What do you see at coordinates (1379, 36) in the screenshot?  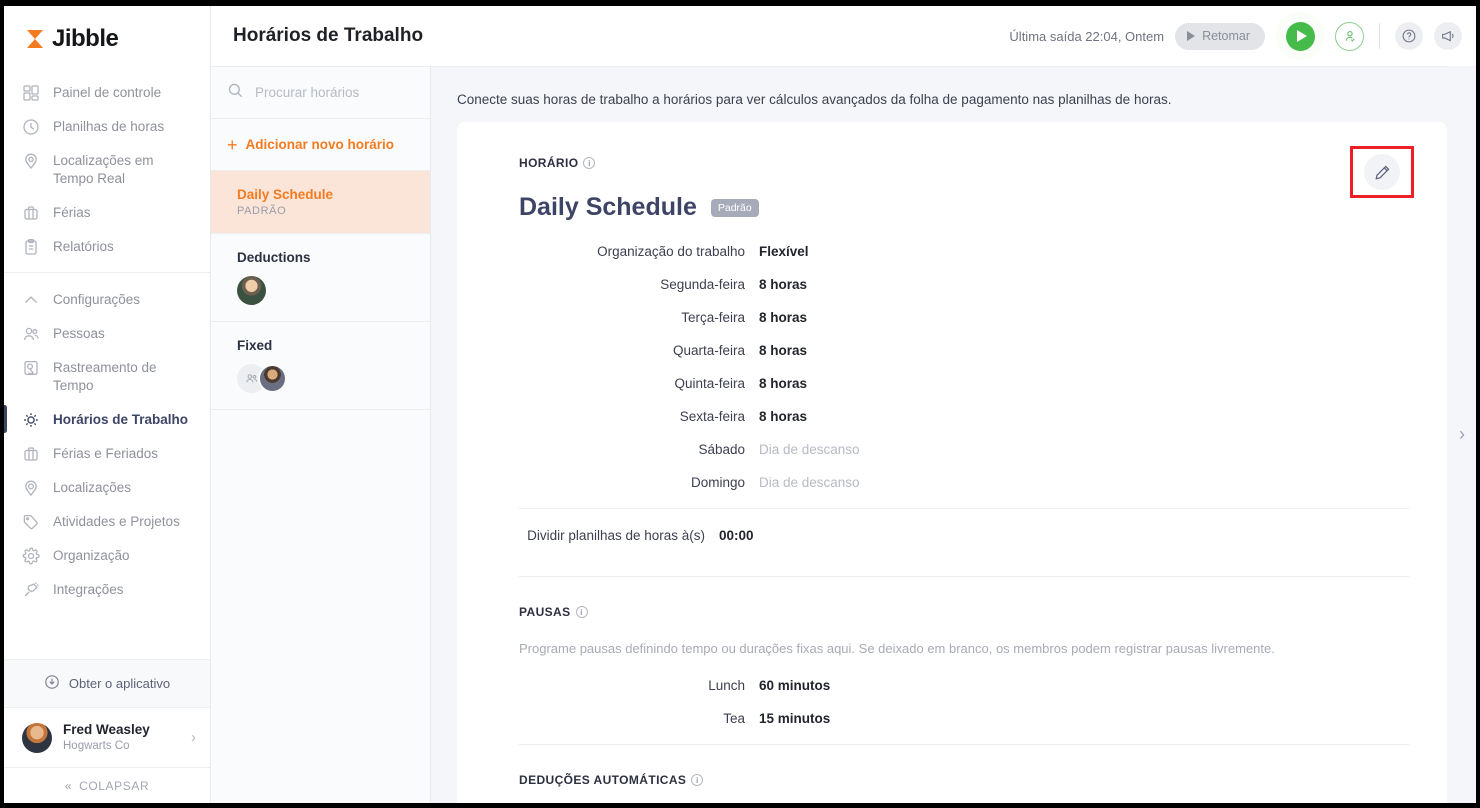 I see `divider` at bounding box center [1379, 36].